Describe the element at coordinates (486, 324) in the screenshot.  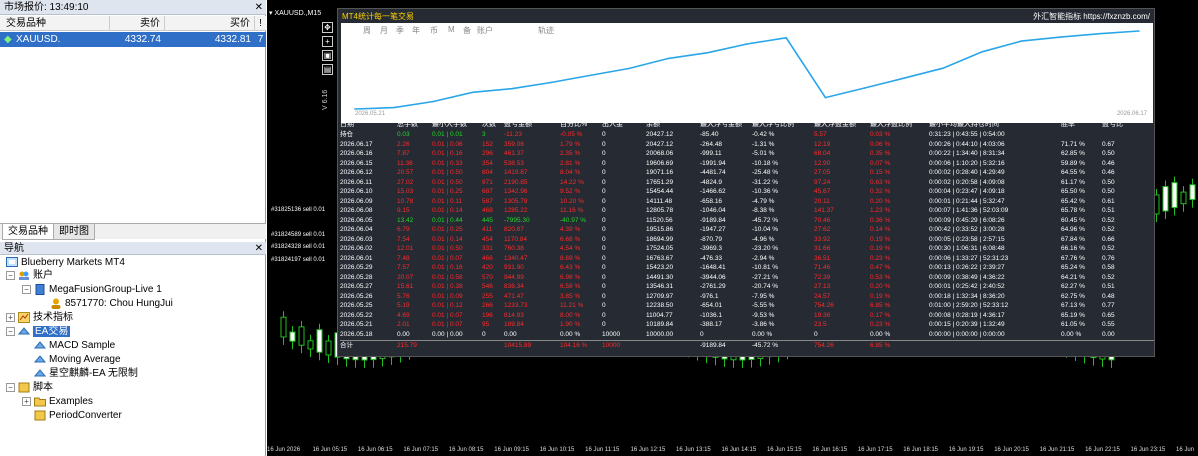
I see `cell-count: 95` at that location.